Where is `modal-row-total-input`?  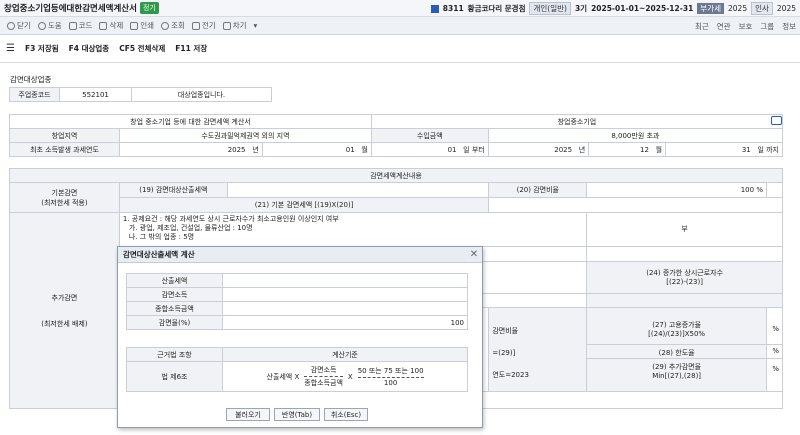
modal-row-total-input is located at coordinates (345, 308).